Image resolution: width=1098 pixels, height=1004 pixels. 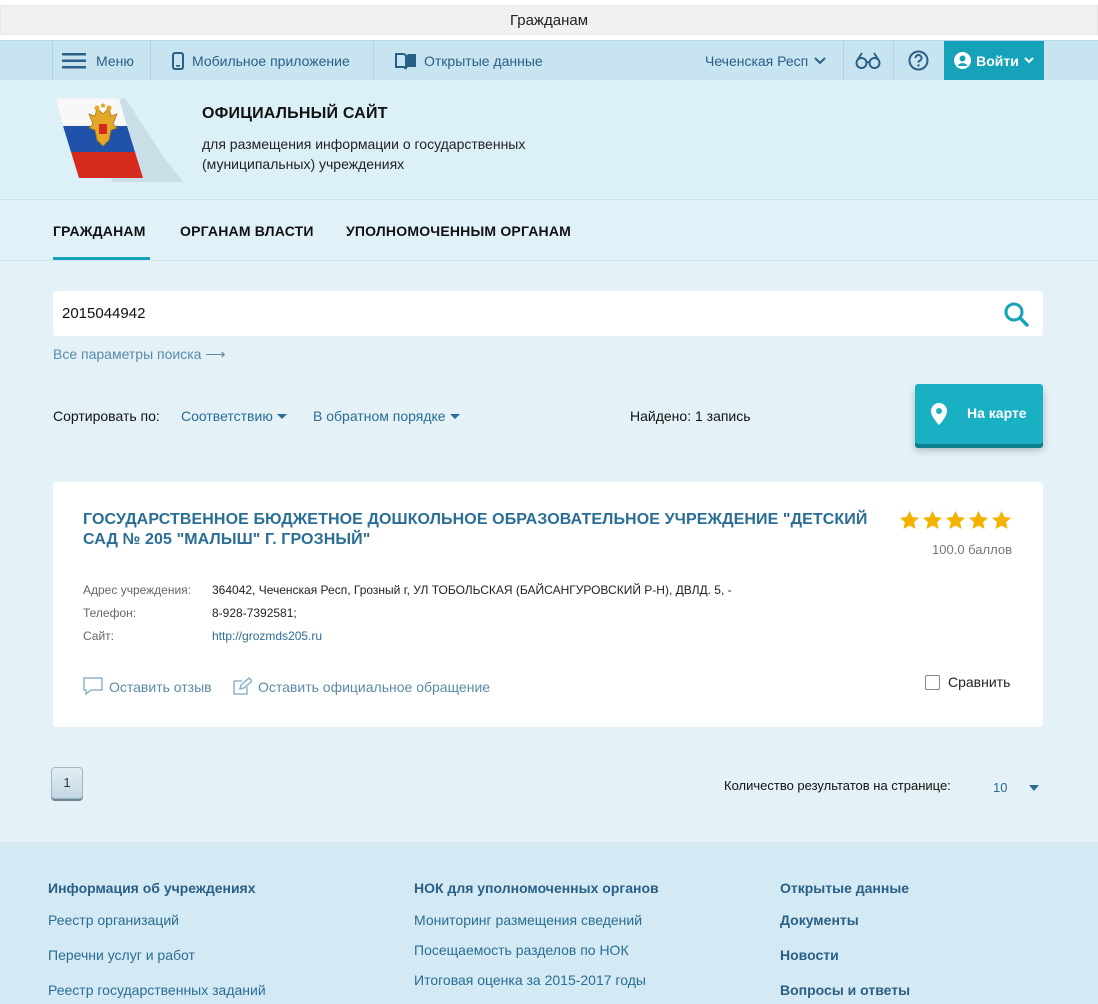 I want to click on tab-citizens: ГРАЖДАНАМ, so click(x=99, y=231).